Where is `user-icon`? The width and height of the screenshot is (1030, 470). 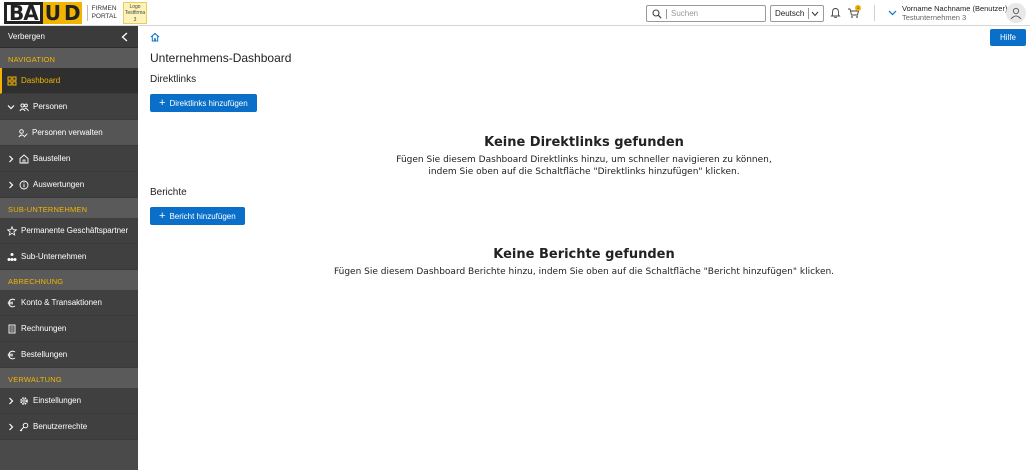
user-icon is located at coordinates (1016, 13).